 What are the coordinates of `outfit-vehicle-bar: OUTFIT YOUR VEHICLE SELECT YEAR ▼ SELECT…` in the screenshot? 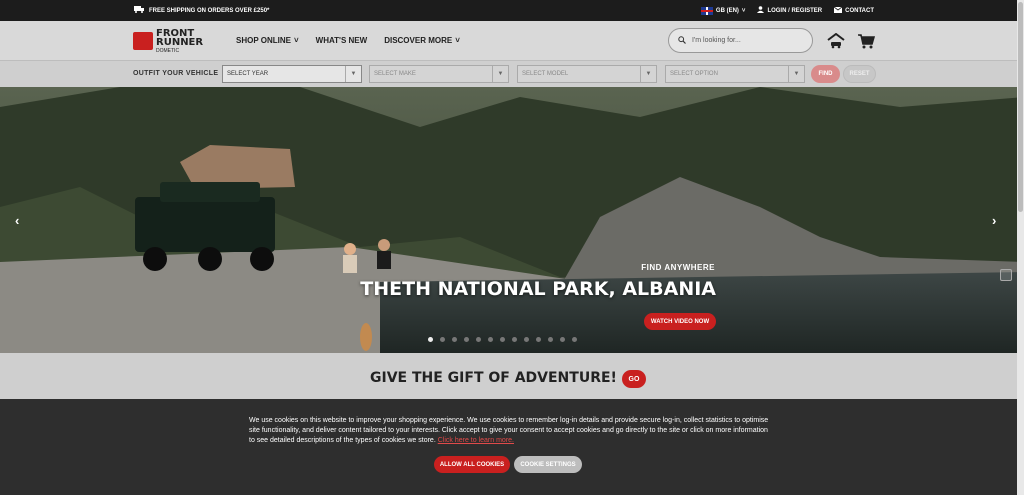 It's located at (512, 73).